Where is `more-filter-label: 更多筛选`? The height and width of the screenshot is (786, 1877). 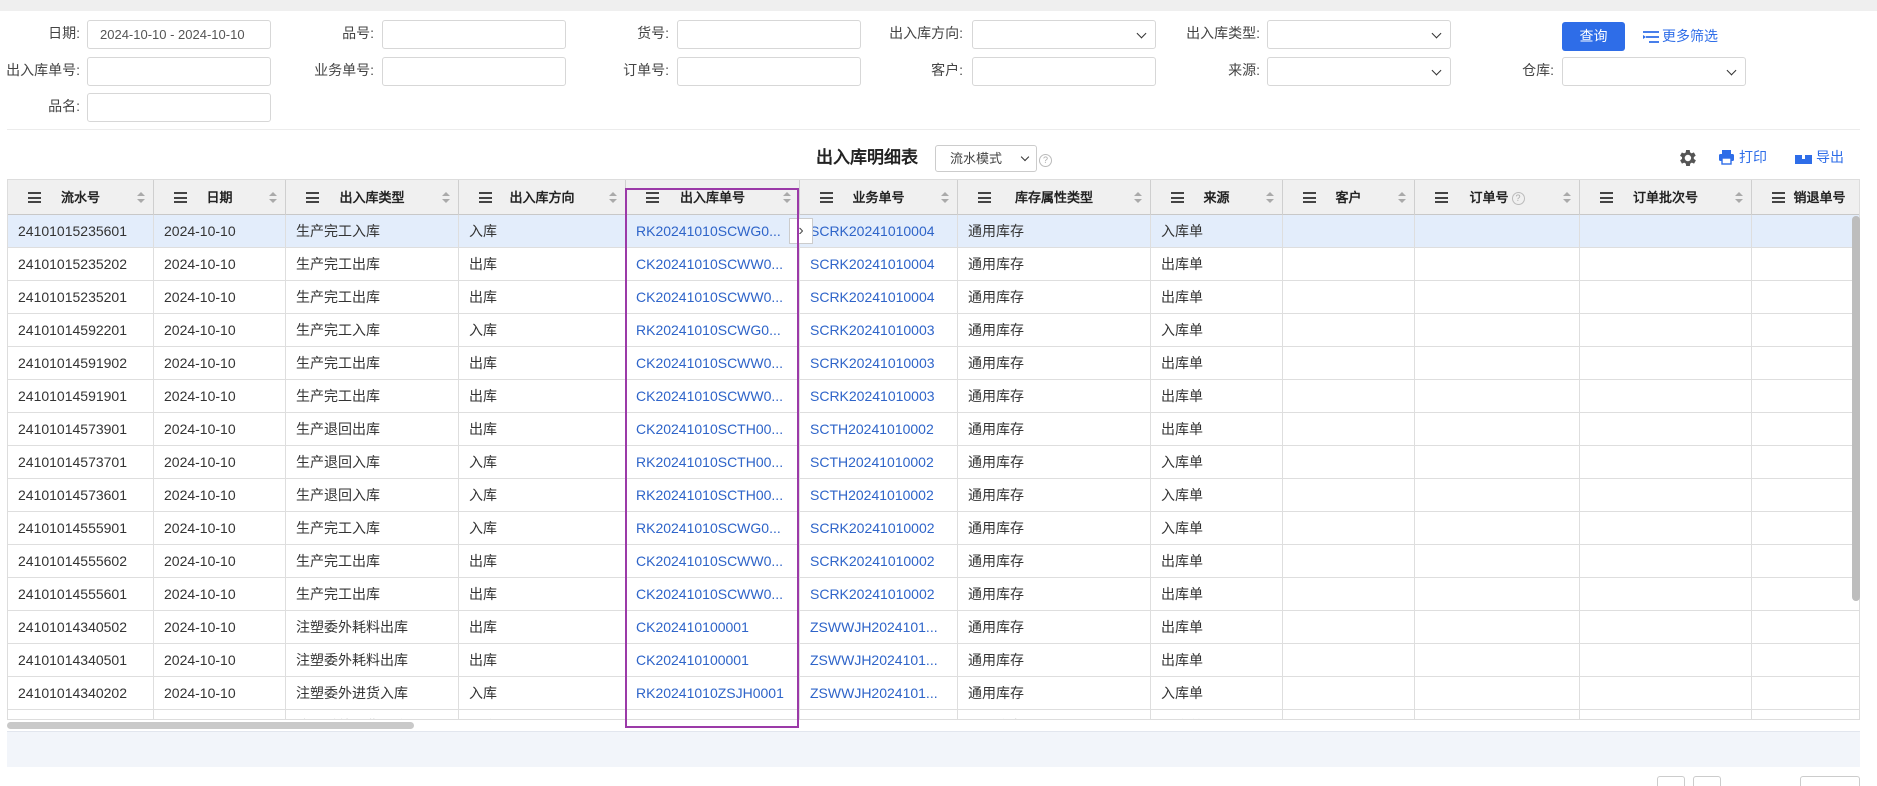
more-filter-label: 更多筛选 is located at coordinates (1690, 36).